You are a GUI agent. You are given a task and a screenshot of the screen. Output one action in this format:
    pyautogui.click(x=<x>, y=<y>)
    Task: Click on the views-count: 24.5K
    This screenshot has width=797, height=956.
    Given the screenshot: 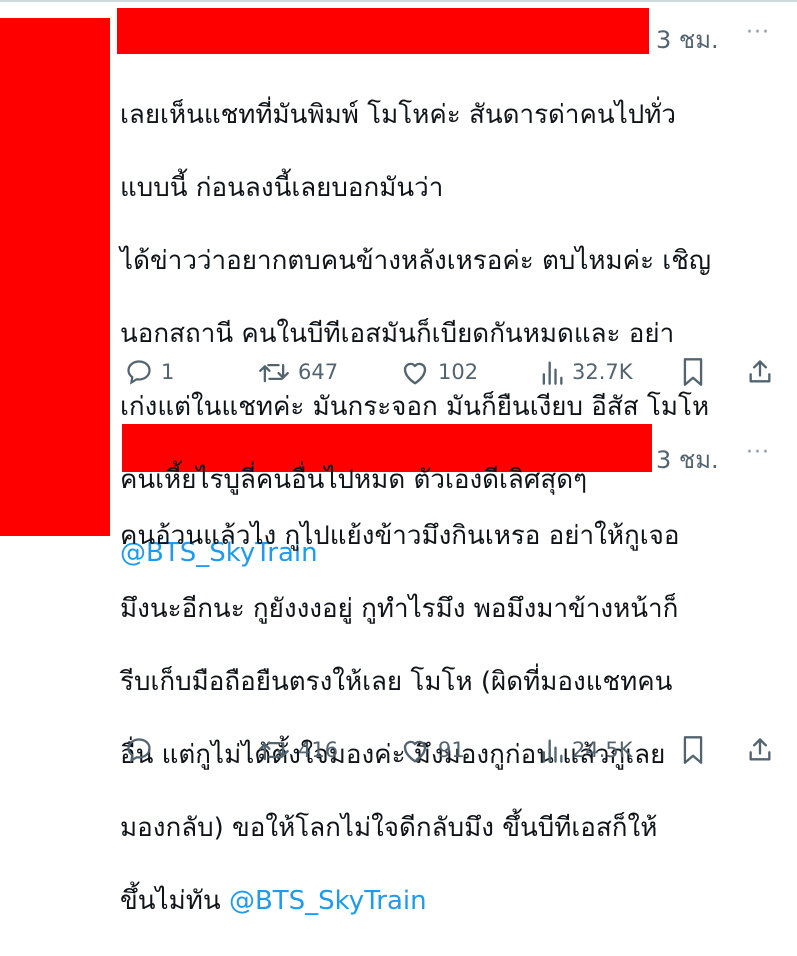 What is the action you would take?
    pyautogui.click(x=602, y=750)
    